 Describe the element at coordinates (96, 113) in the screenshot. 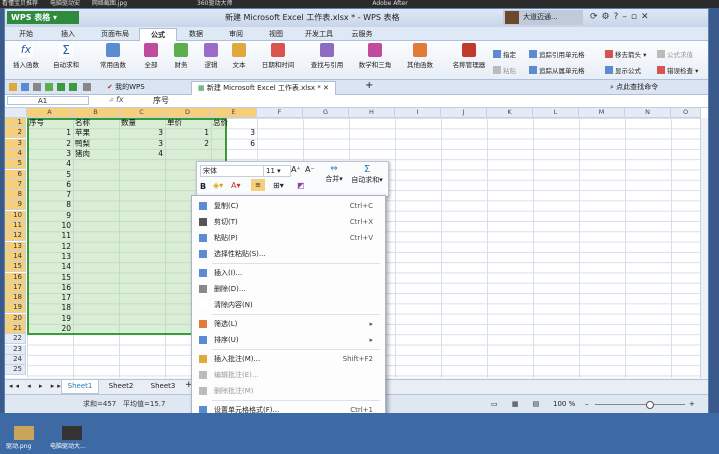

I see `column-header: B` at that location.